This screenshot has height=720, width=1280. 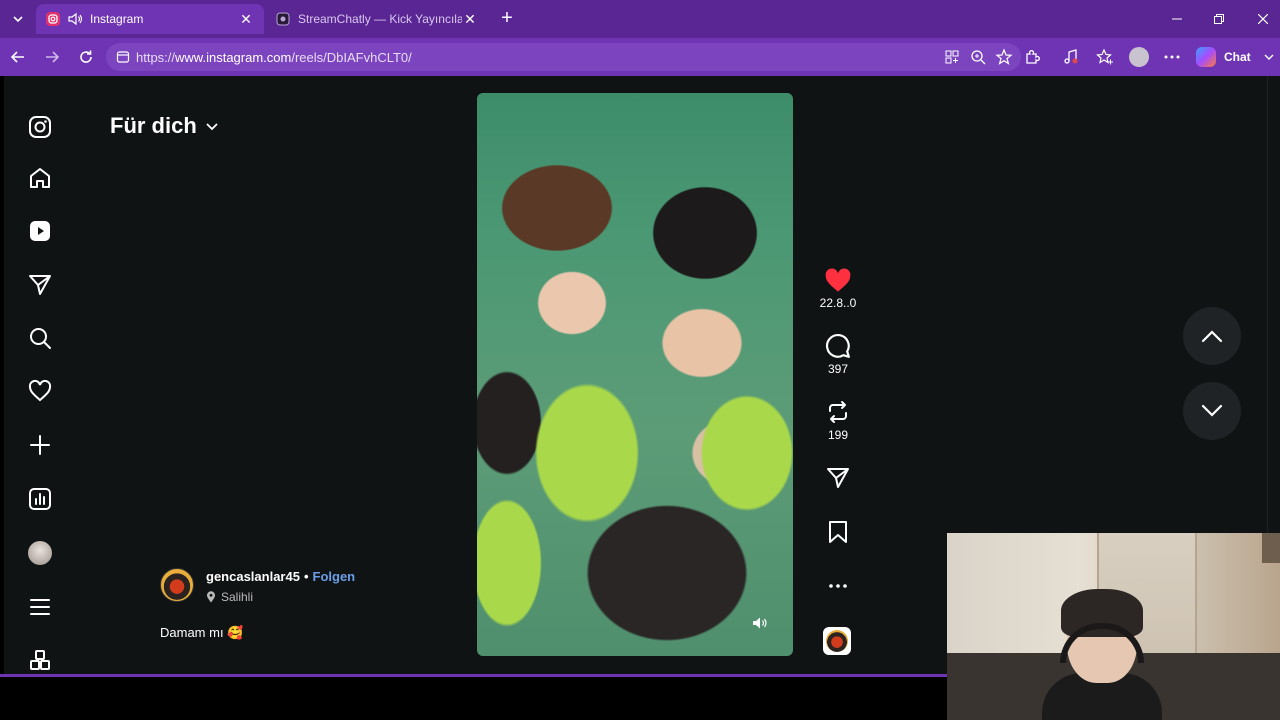 I want to click on audio-owner-avatar, so click(x=837, y=641).